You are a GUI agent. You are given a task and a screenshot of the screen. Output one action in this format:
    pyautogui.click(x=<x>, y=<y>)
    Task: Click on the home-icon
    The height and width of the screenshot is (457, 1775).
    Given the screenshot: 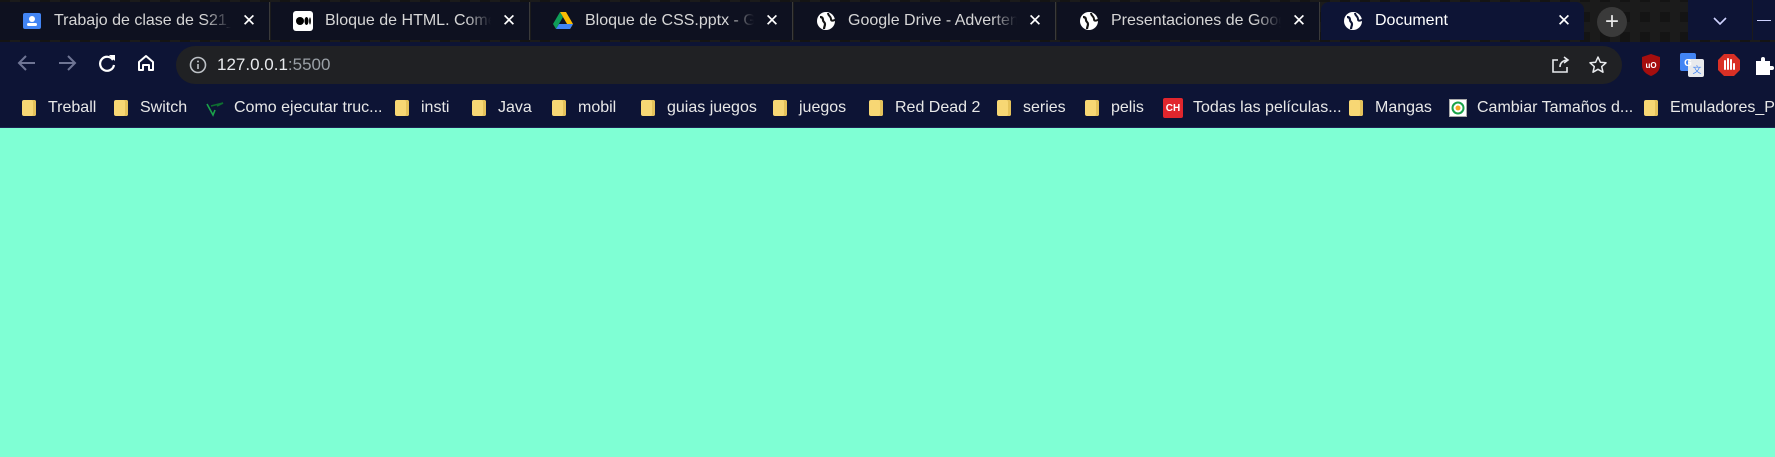 What is the action you would take?
    pyautogui.click(x=146, y=65)
    